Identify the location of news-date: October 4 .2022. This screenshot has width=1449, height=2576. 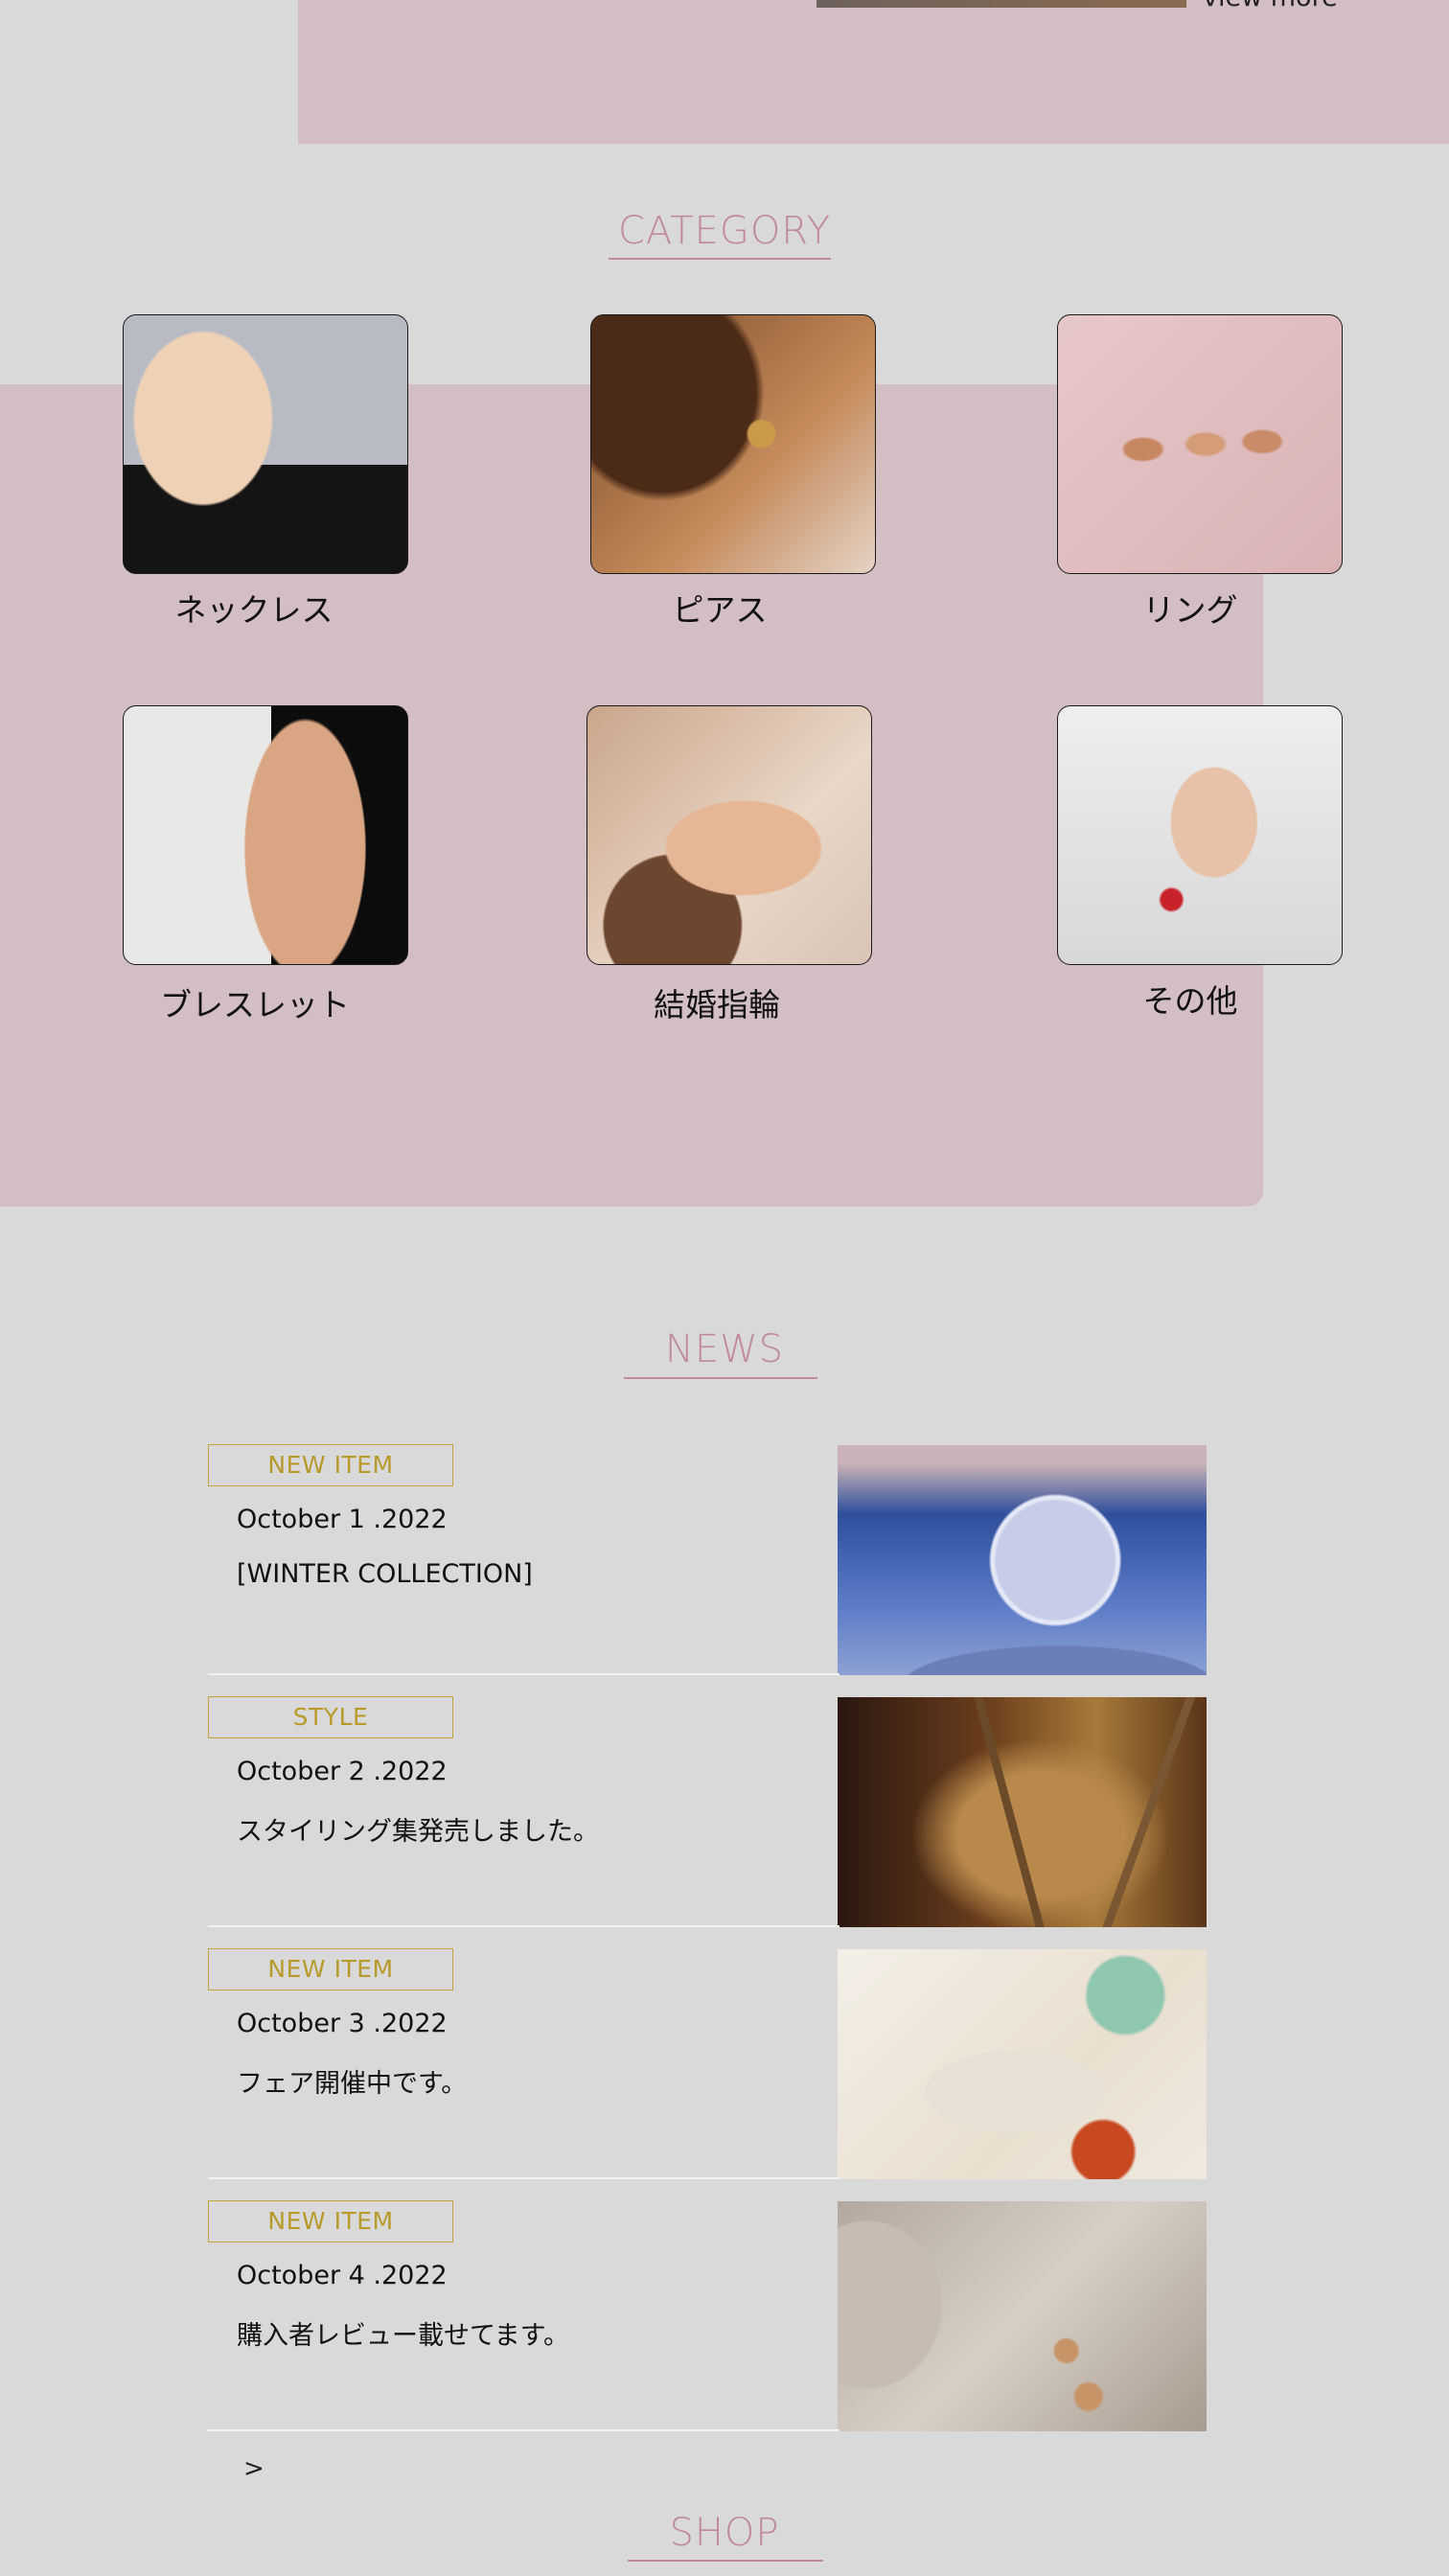
(342, 2275).